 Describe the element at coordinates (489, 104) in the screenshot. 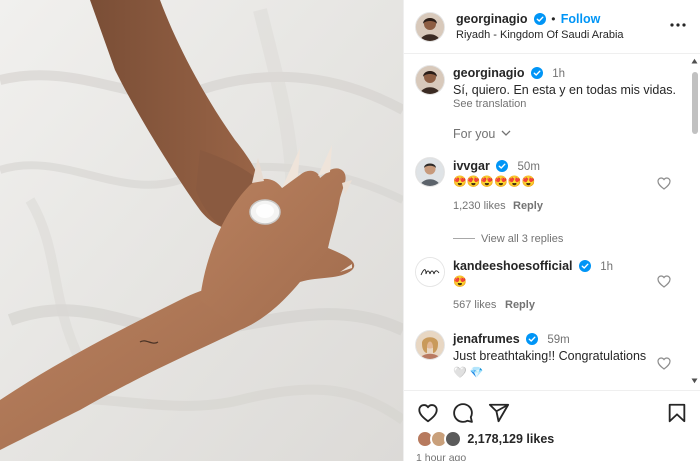

I see `see-translation-link: See translation` at that location.